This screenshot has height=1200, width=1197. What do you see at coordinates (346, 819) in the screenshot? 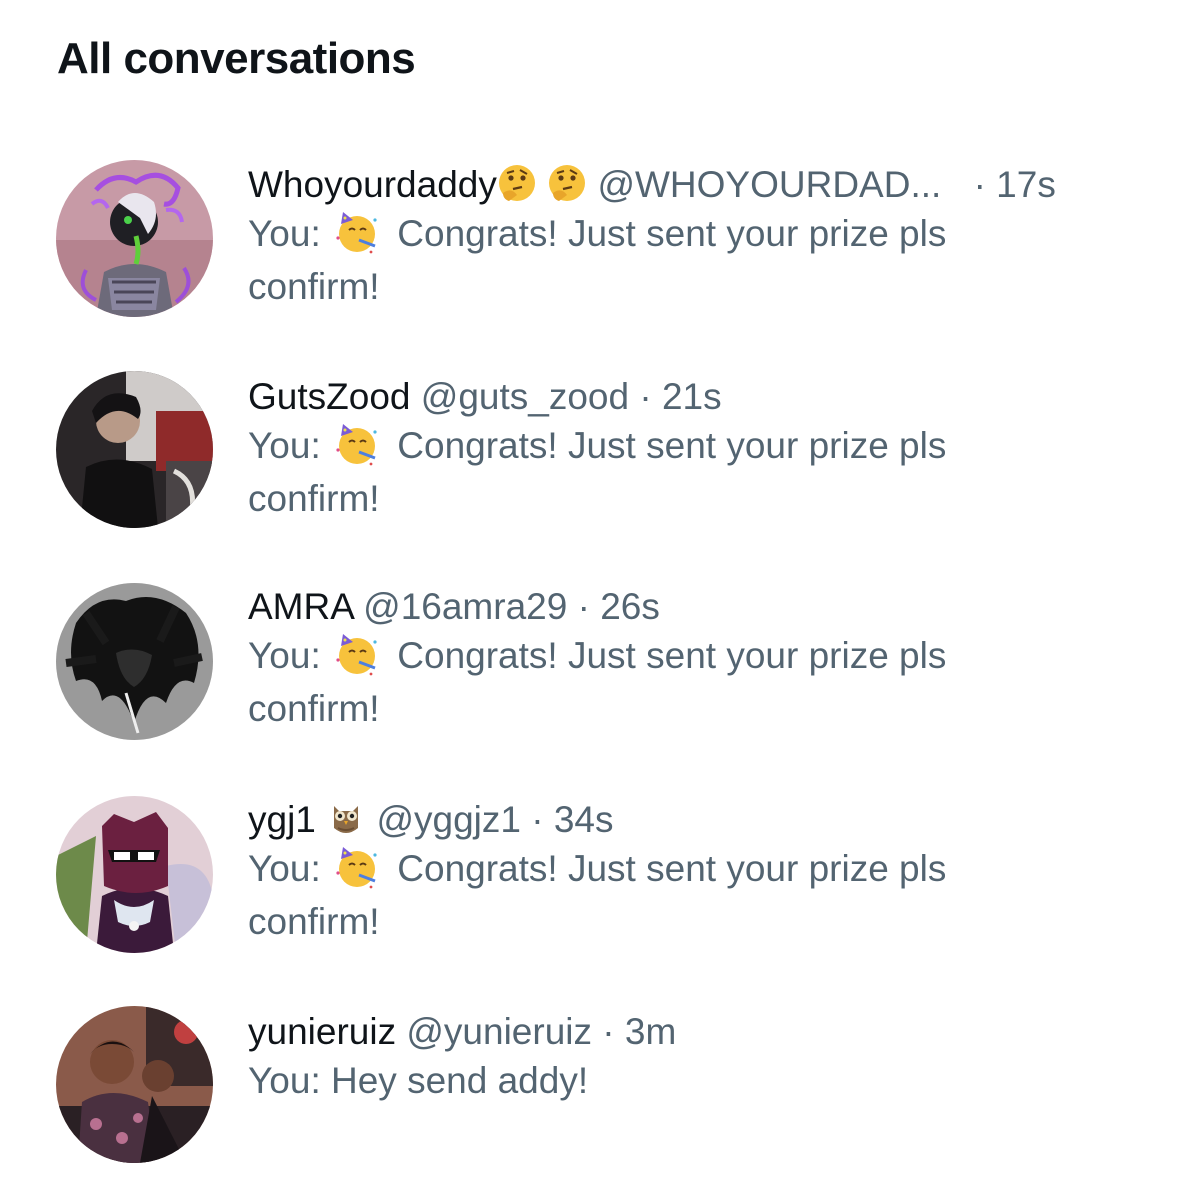
I see `owl-icon` at bounding box center [346, 819].